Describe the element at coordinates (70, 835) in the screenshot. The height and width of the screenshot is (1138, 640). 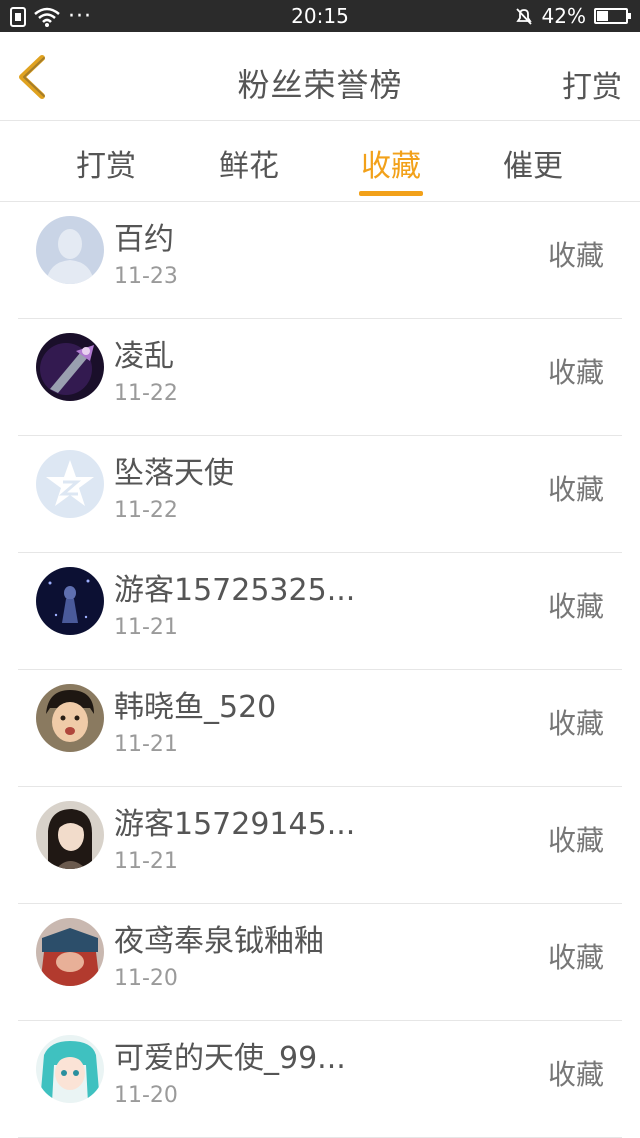
I see `girl-photo-avatar-icon` at that location.